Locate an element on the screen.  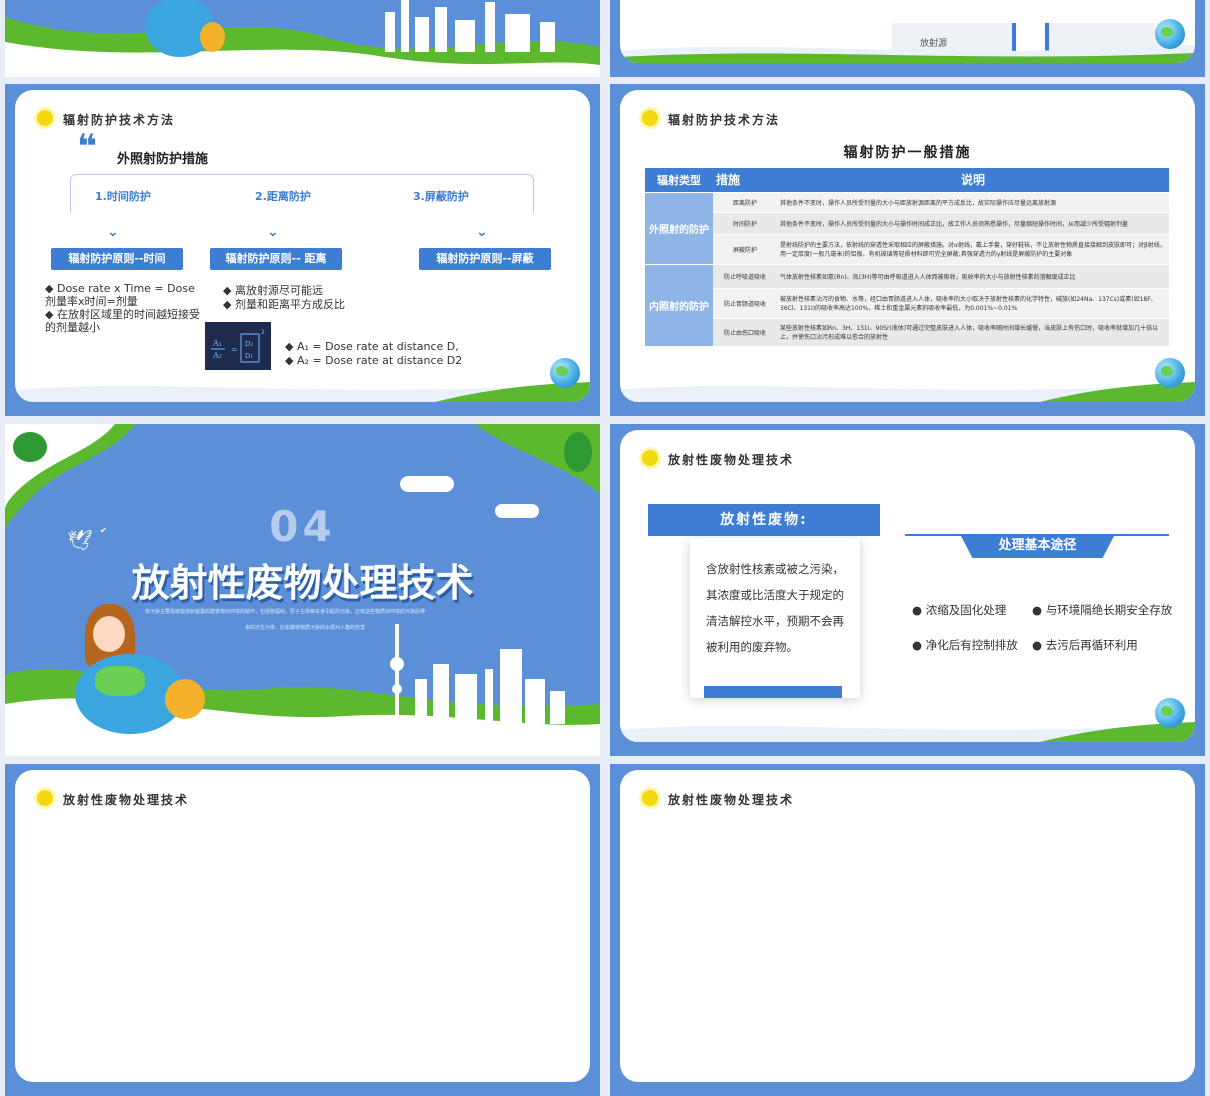
slide-8-cropped: 放射性废物处理技术 is located at coordinates (907, 930).